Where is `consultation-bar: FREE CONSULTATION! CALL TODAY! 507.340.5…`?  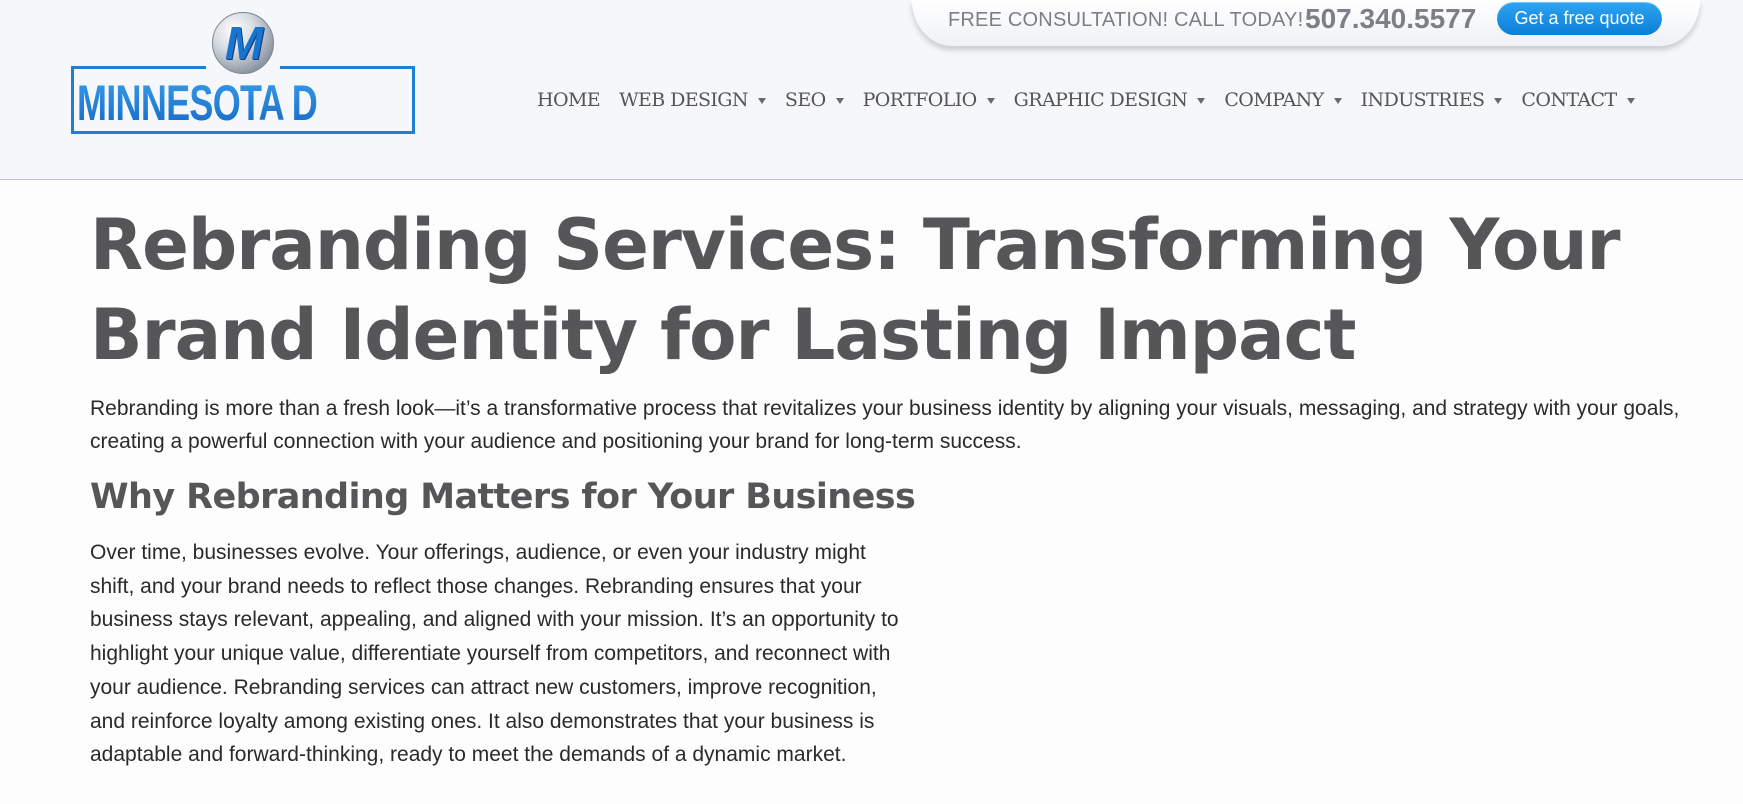 consultation-bar: FREE CONSULTATION! CALL TODAY! 507.340.5… is located at coordinates (1306, 23).